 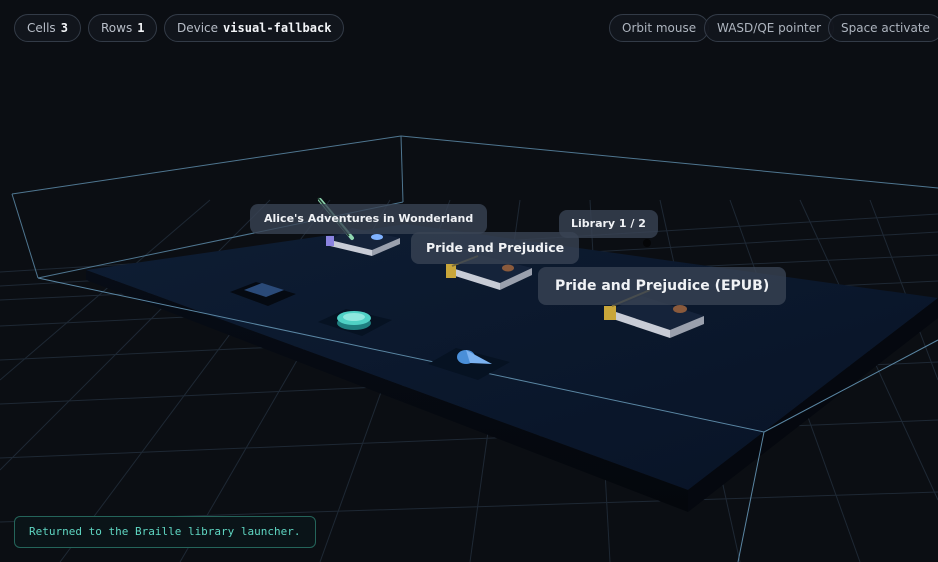 I want to click on cells-label: Cells, so click(x=41, y=28).